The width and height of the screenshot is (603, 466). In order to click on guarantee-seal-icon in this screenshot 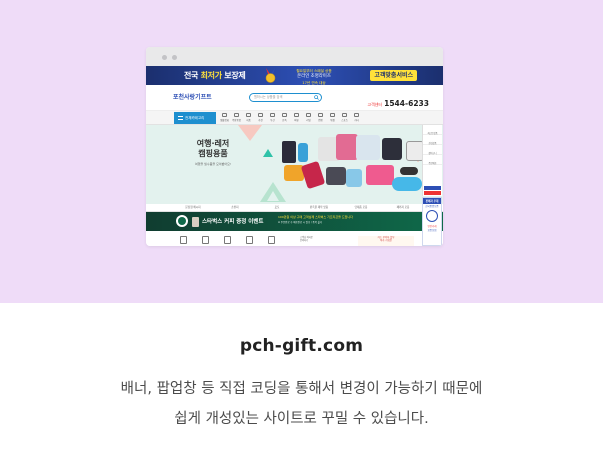, I will do `click(432, 216)`.